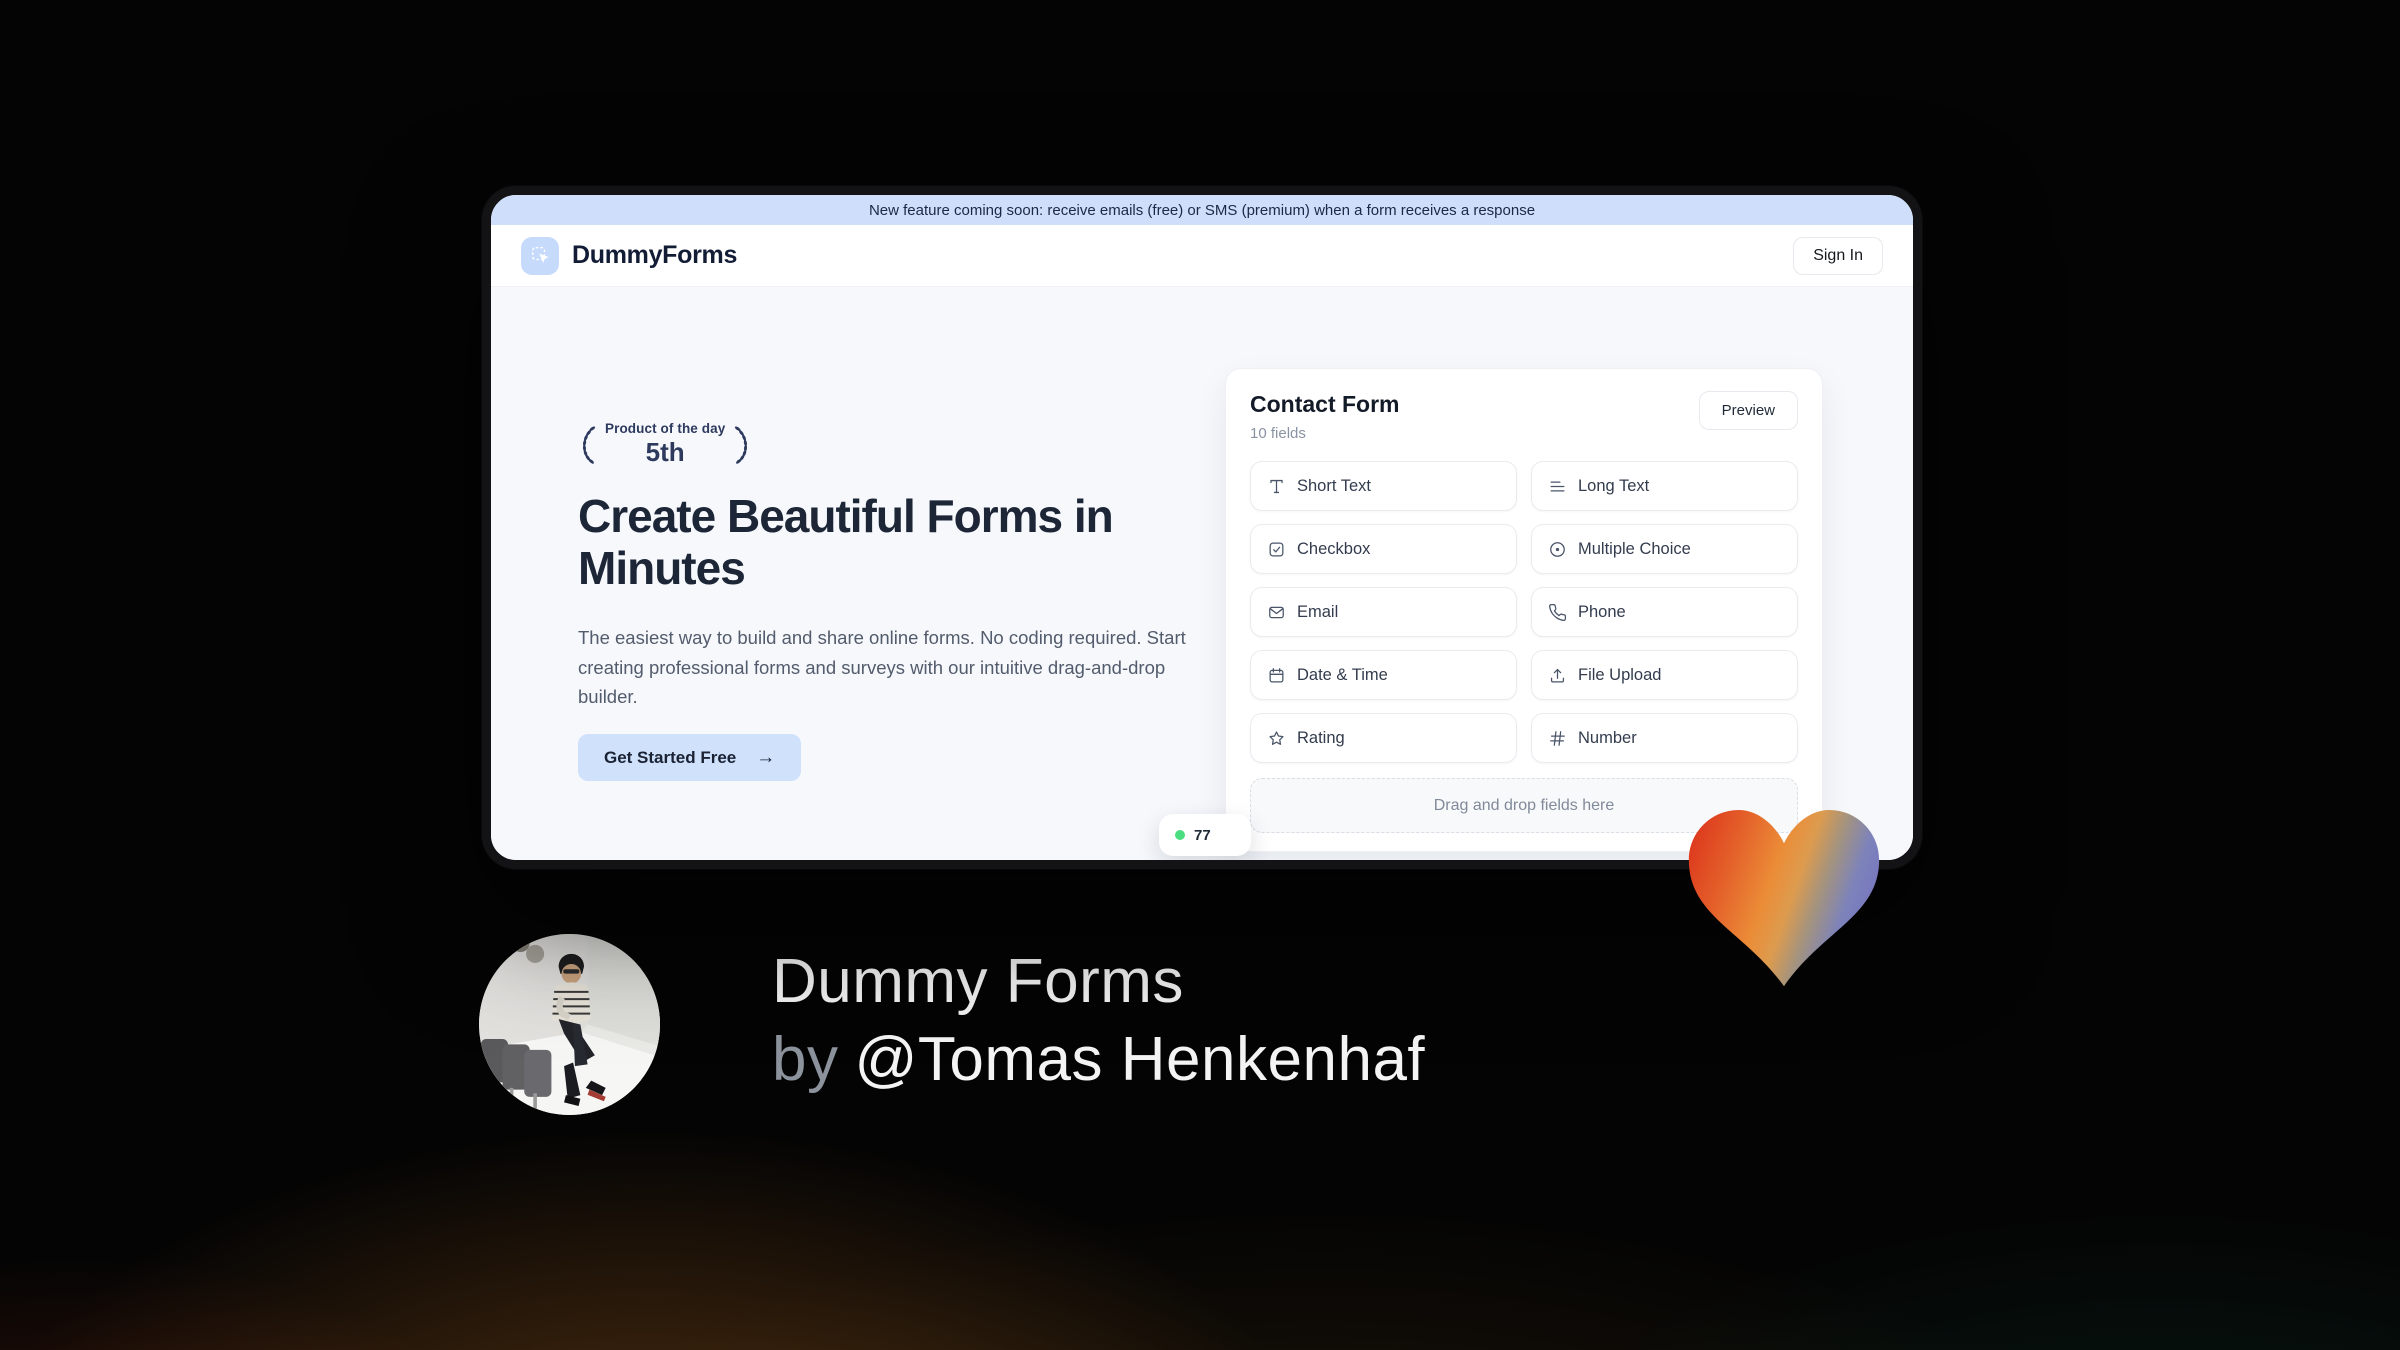 The image size is (2400, 1350). I want to click on site-header: DummyForms Sign In, so click(1202, 256).